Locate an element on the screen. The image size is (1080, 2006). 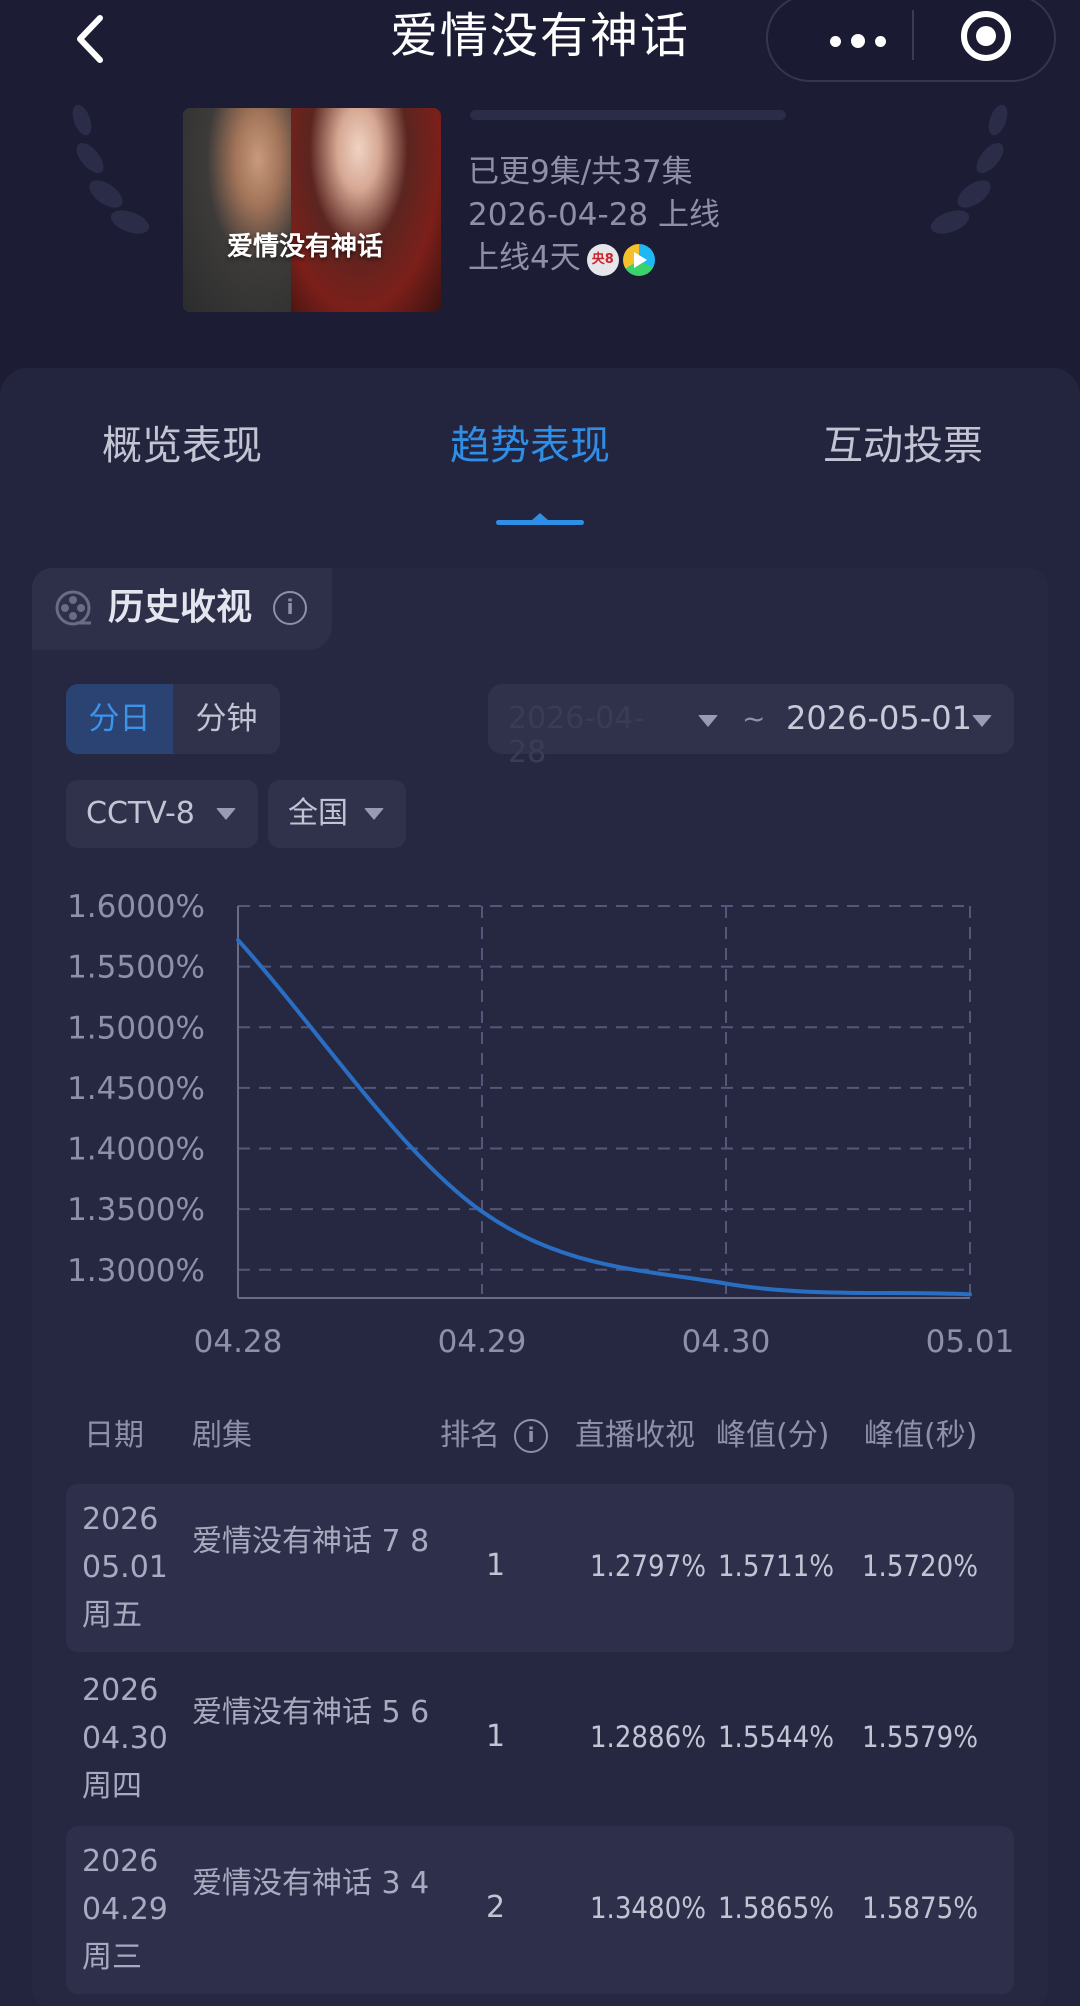
start-dropdown-icon is located at coordinates (708, 721).